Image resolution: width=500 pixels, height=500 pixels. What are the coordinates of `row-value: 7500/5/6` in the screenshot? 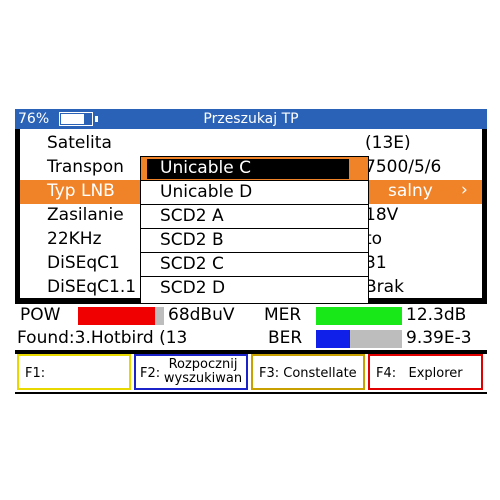 It's located at (403, 167).